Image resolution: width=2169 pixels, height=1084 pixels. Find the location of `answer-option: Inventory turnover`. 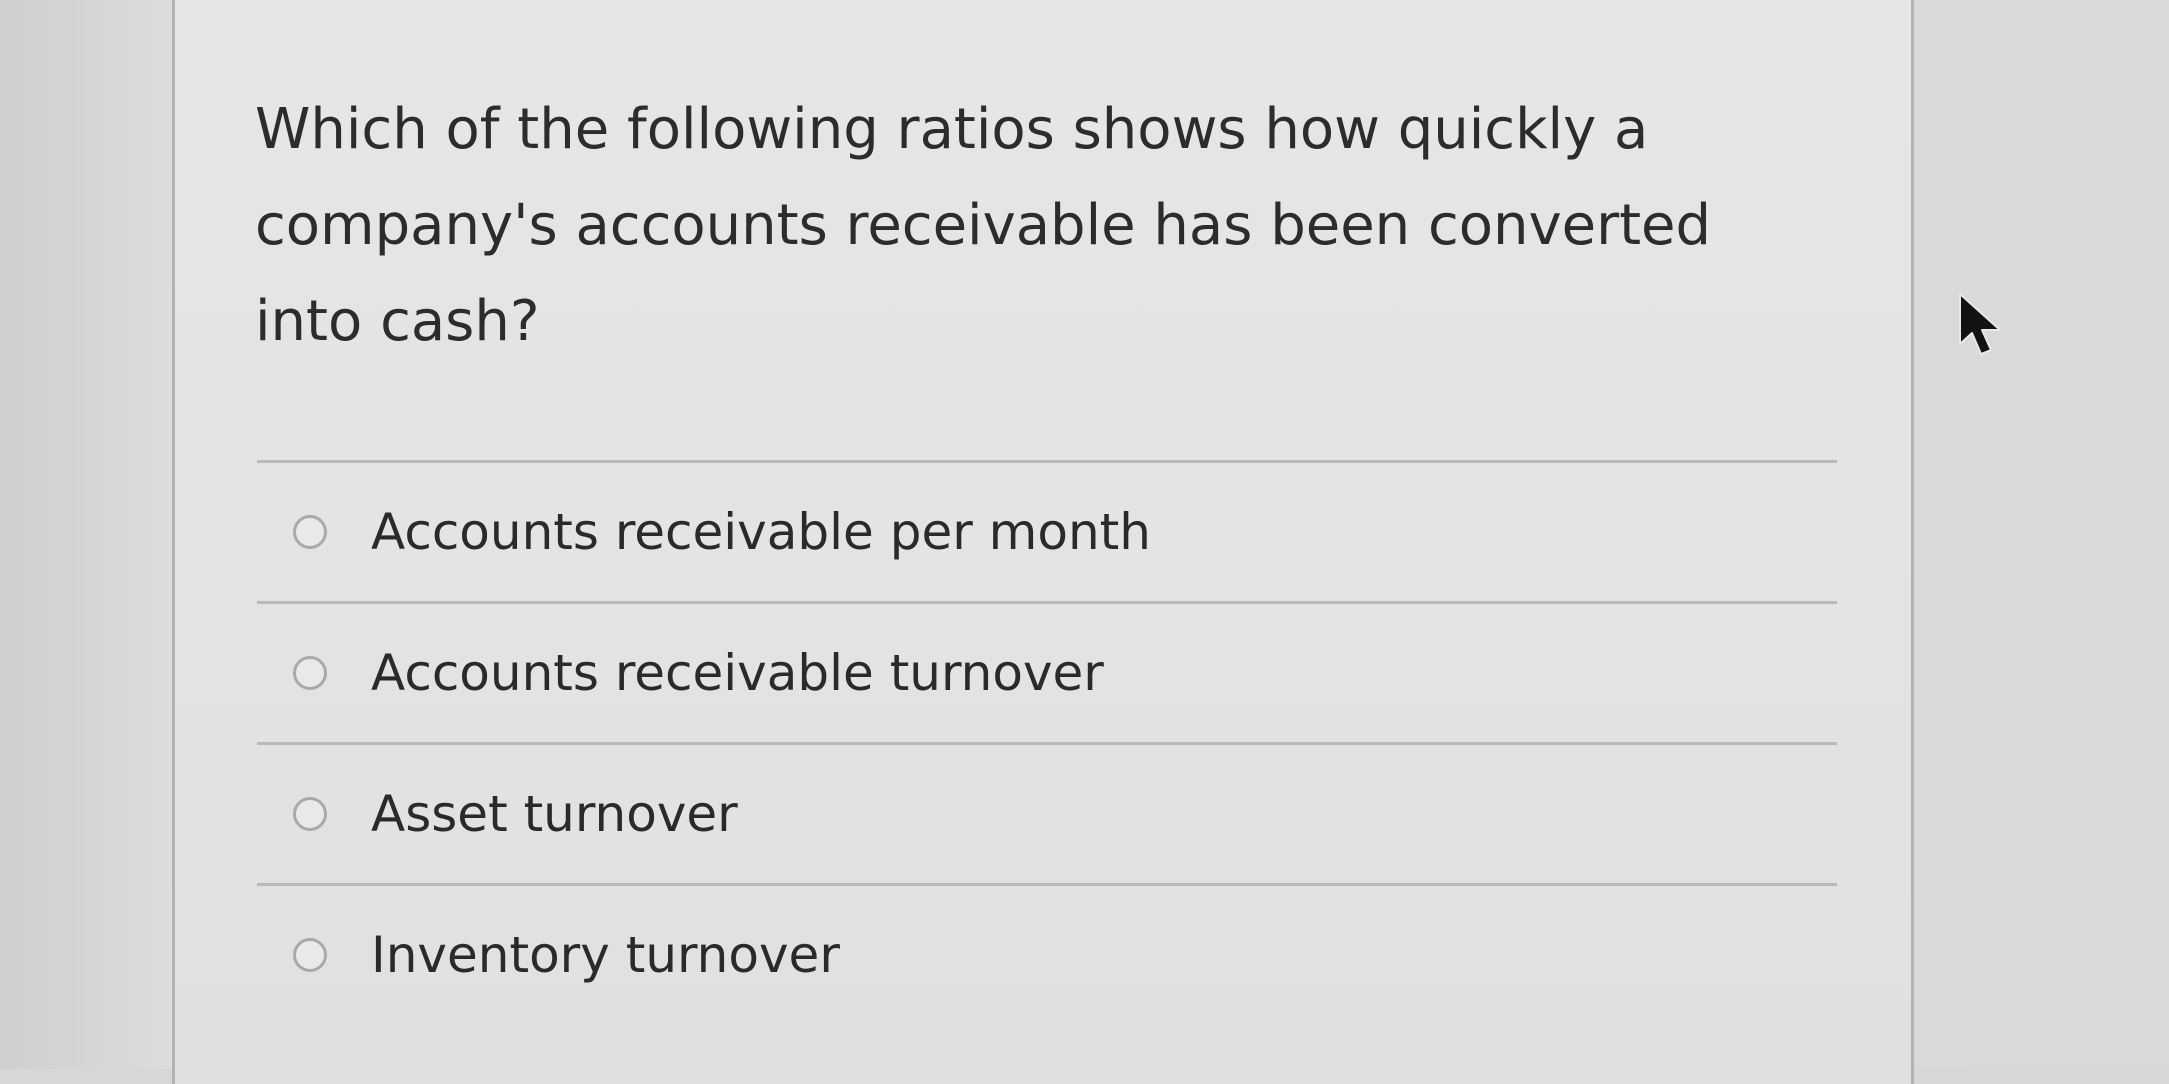

answer-option: Inventory turnover is located at coordinates (1047, 955).